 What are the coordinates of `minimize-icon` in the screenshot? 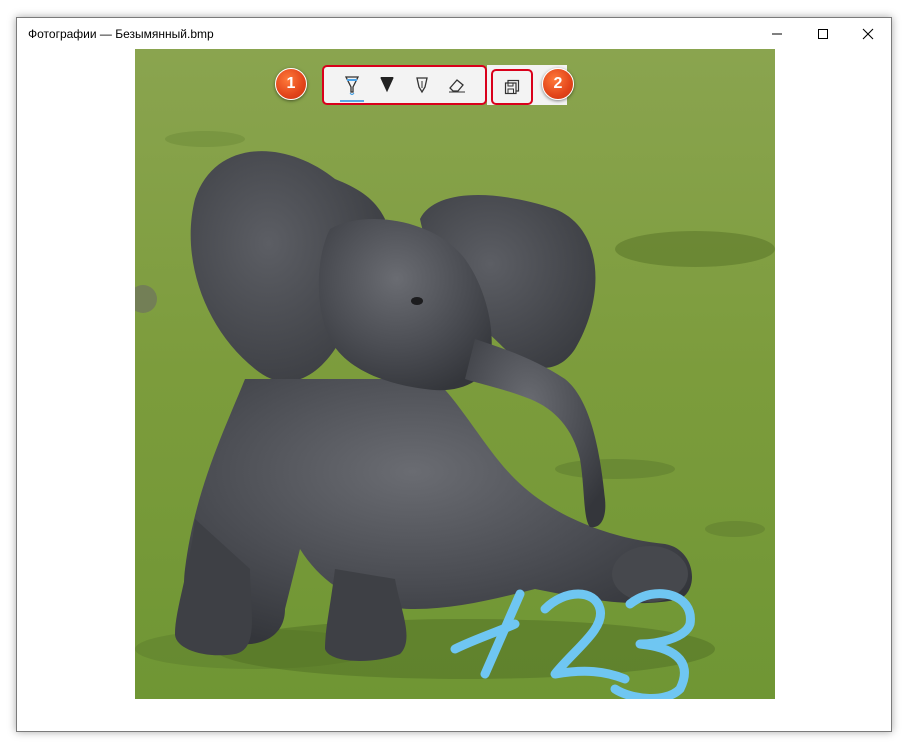 It's located at (777, 33).